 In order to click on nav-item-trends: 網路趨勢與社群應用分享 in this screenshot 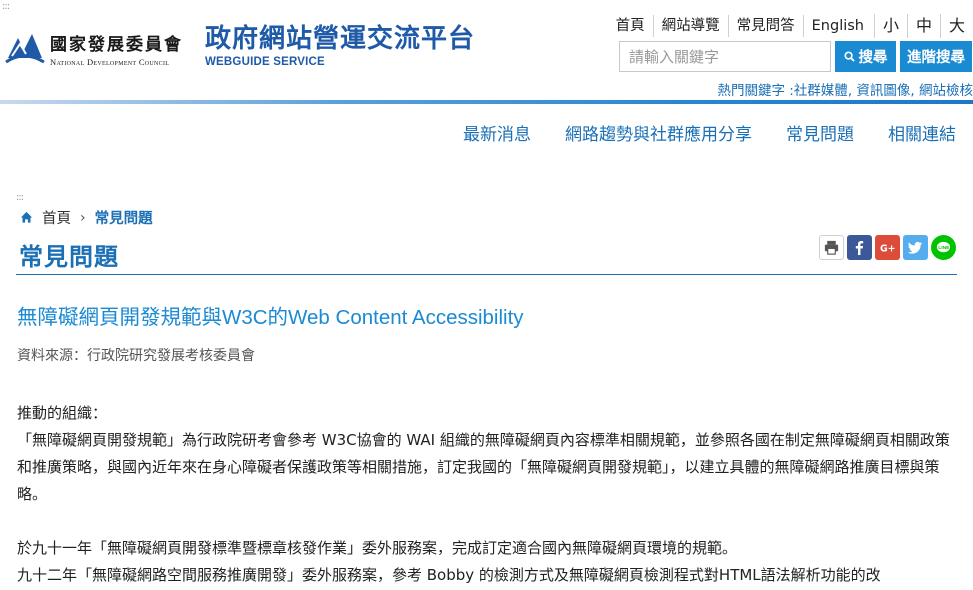, I will do `click(658, 132)`.